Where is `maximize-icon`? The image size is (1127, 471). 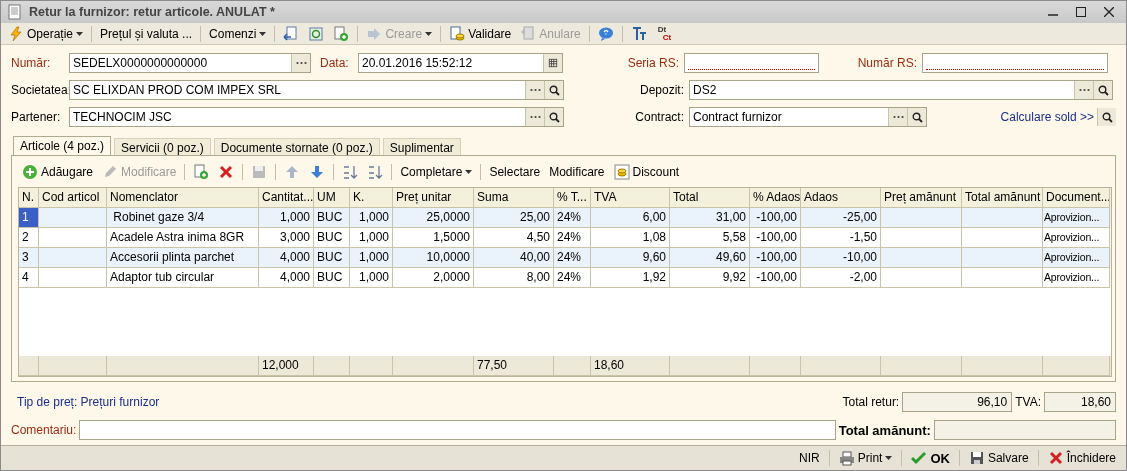 maximize-icon is located at coordinates (1081, 12).